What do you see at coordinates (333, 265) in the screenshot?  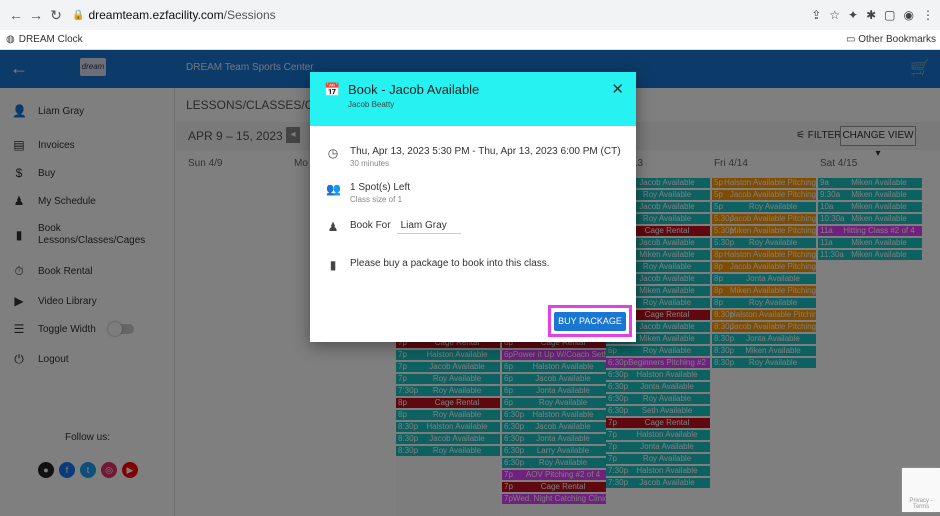 I see `book-icon: ▮` at bounding box center [333, 265].